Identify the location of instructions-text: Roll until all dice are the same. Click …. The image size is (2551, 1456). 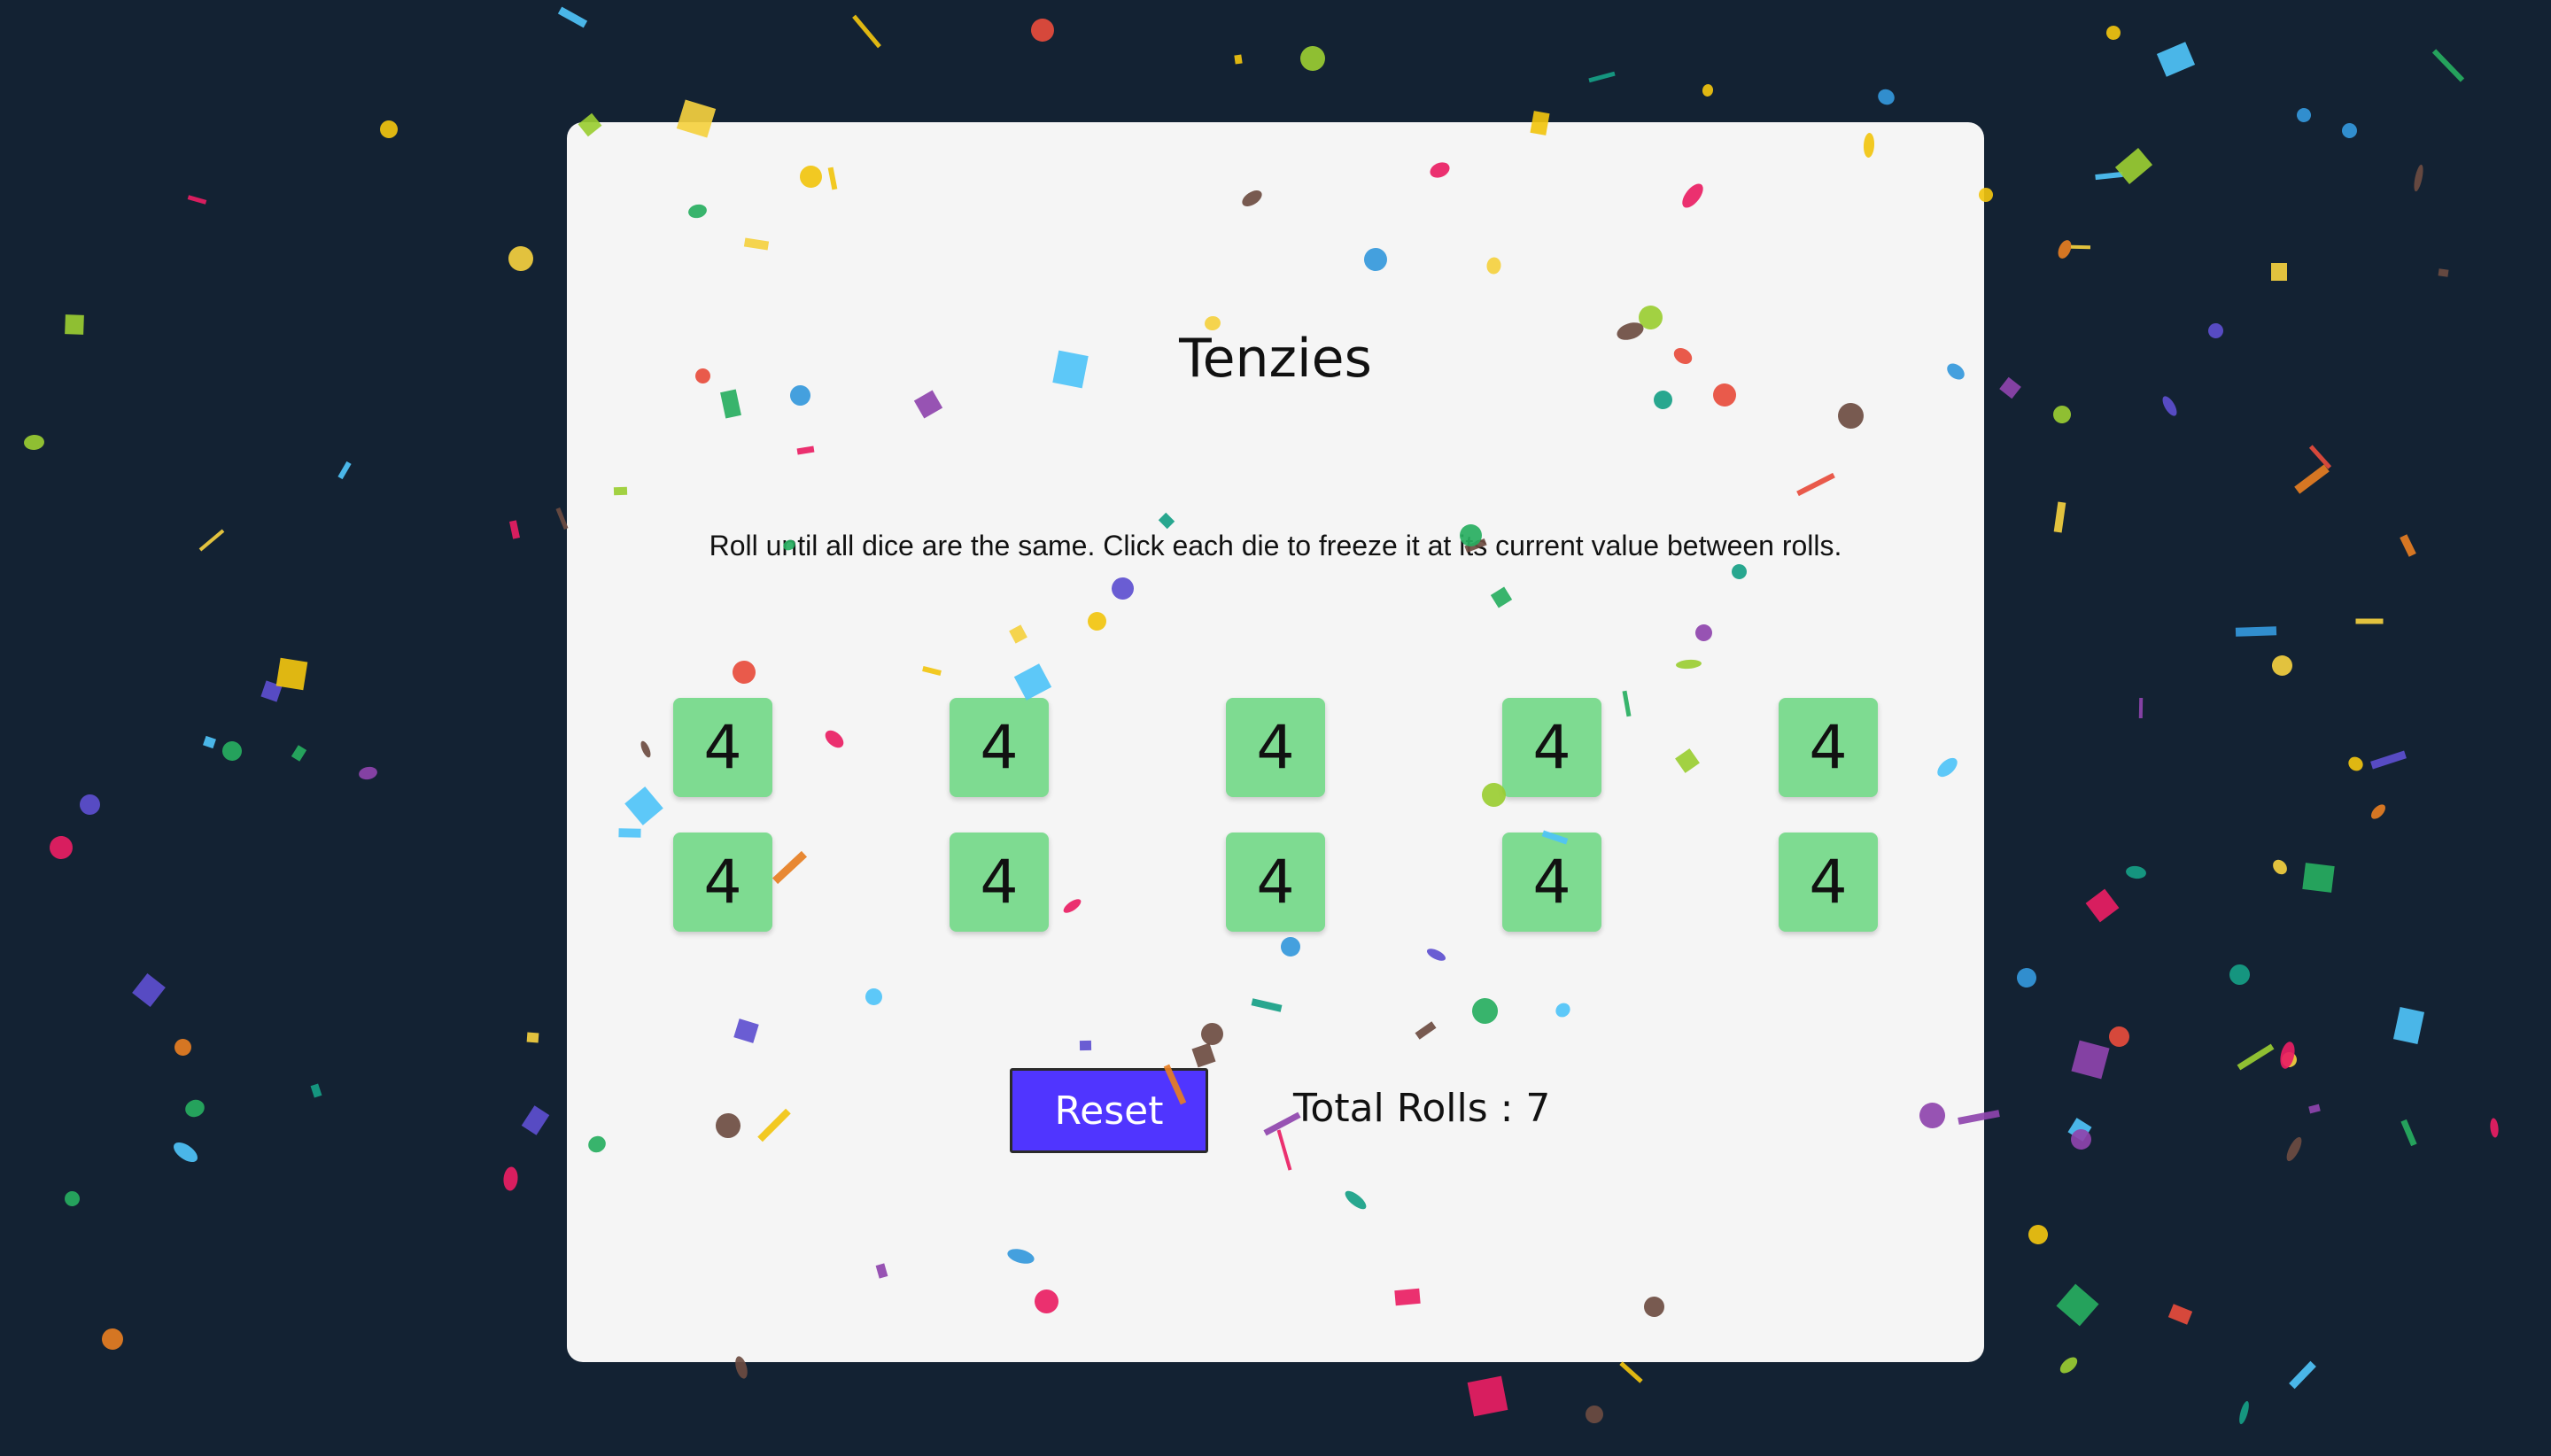
(1275, 545).